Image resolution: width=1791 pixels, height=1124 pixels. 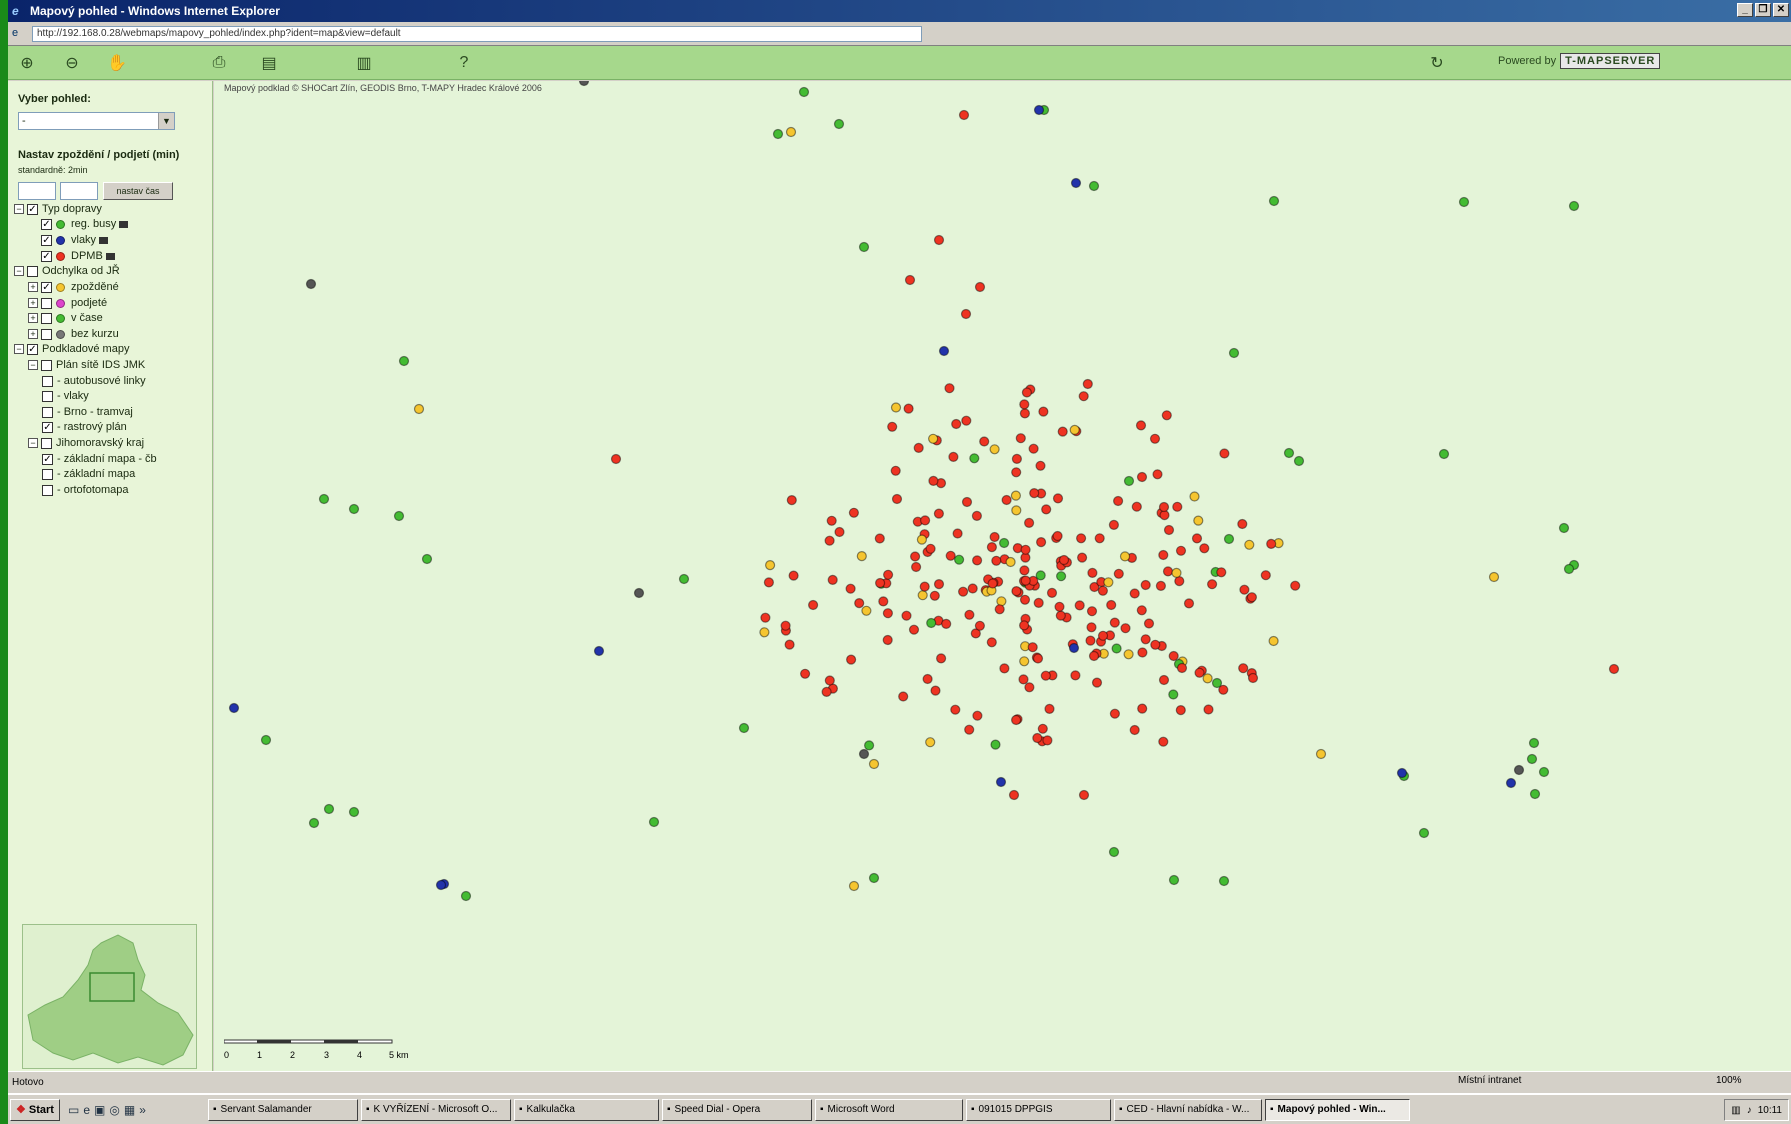 I want to click on measure-icon: ▤, so click(x=269, y=63).